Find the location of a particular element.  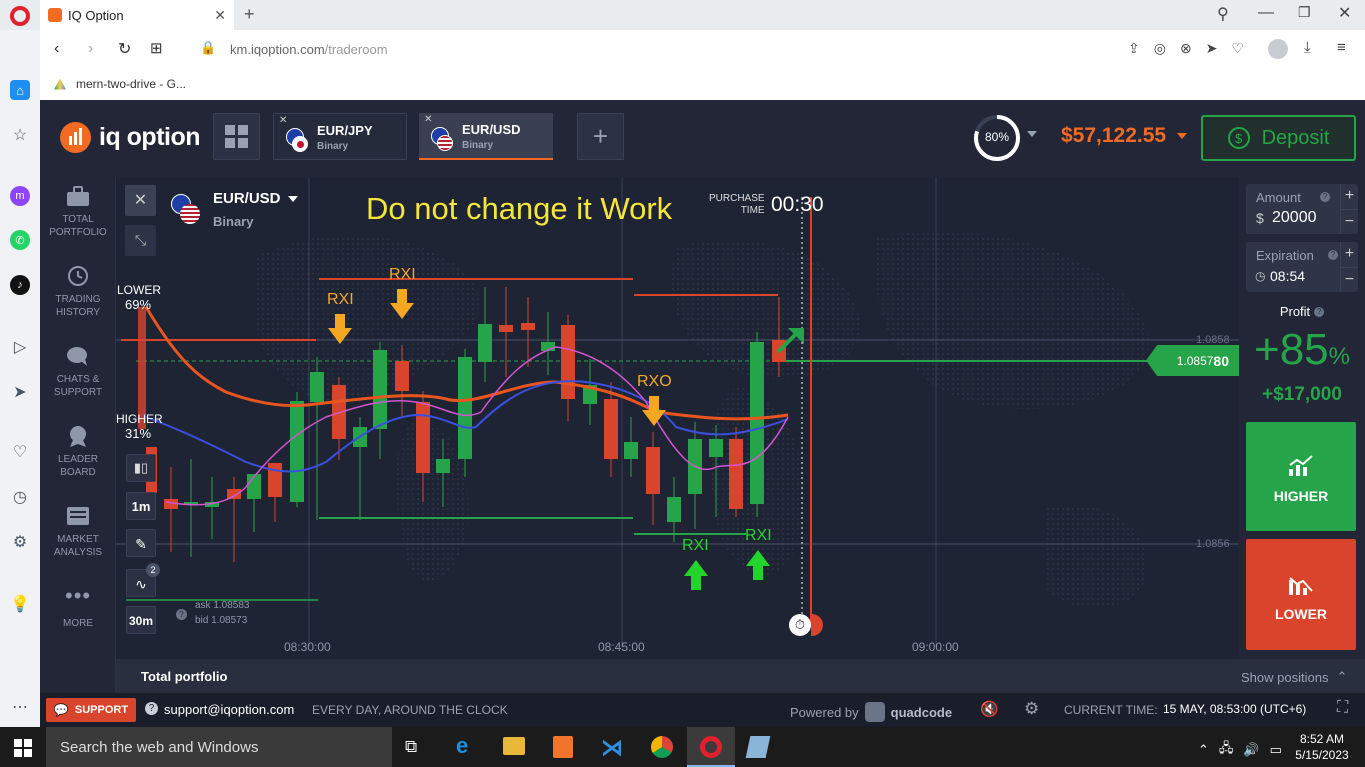

balance-chevron-icon is located at coordinates (1182, 136).